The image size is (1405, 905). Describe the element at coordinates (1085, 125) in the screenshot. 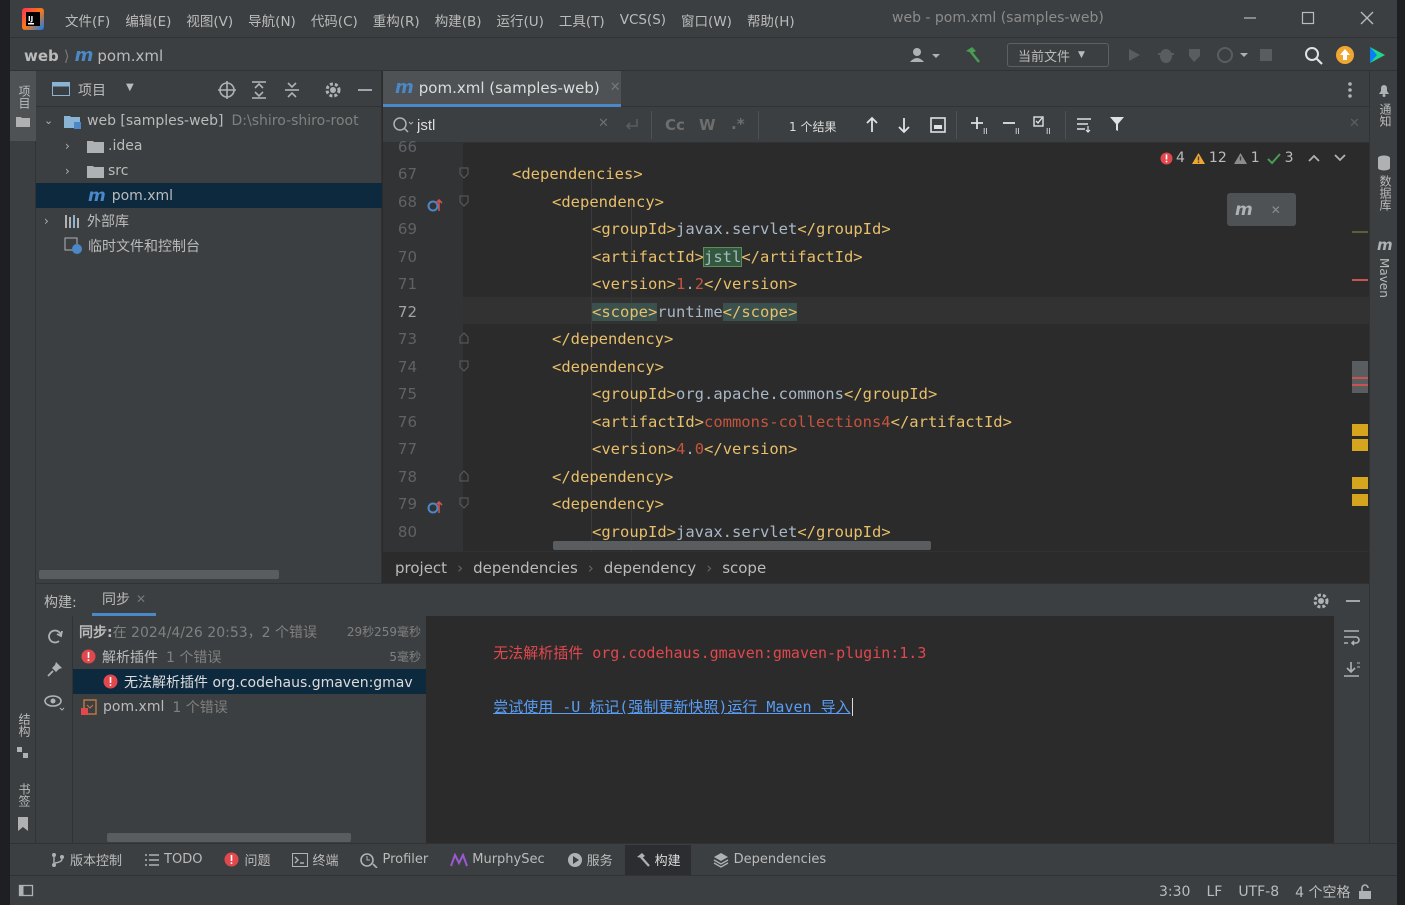

I see `filter-search-results-icon` at that location.